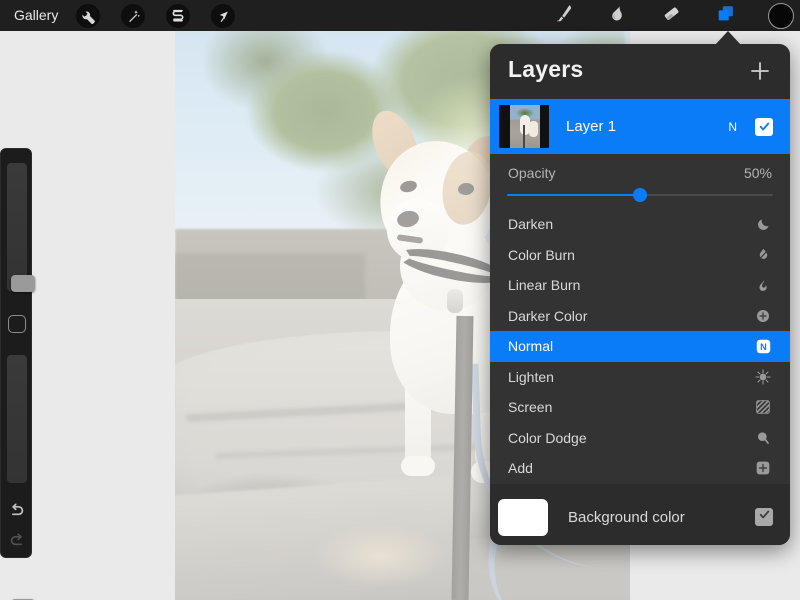  Describe the element at coordinates (640, 438) in the screenshot. I see `blend-mode-color-dodge: Color Dodge` at that location.